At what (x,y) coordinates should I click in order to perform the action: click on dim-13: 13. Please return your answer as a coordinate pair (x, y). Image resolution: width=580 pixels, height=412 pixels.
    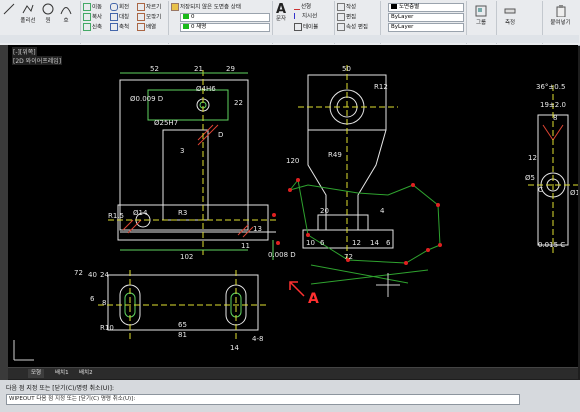
    Looking at the image, I should click on (257, 229).